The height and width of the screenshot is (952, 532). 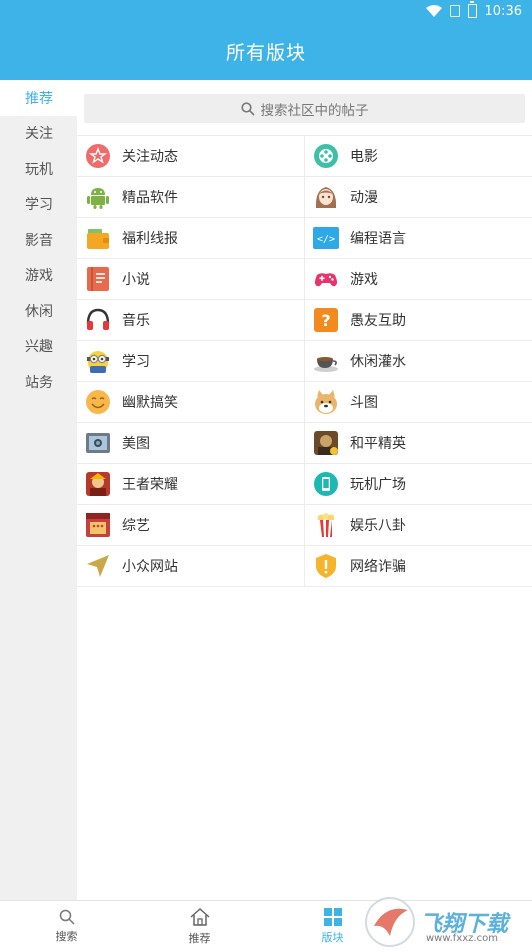 What do you see at coordinates (98, 279) in the screenshot?
I see `book-icon` at bounding box center [98, 279].